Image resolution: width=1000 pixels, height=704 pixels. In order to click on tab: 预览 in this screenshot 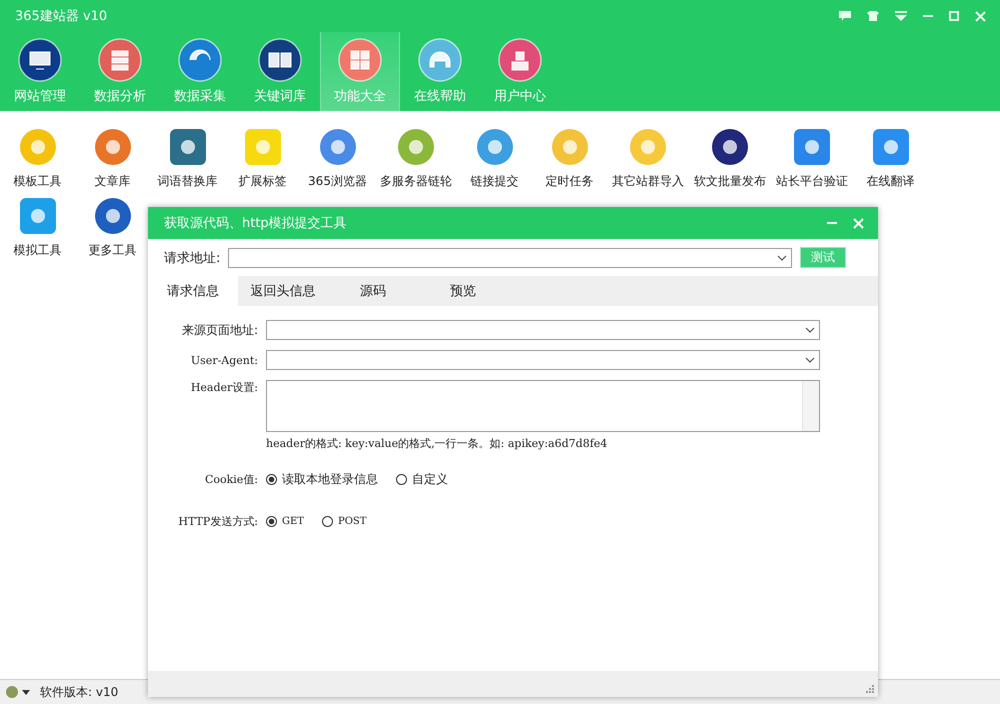, I will do `click(463, 291)`.